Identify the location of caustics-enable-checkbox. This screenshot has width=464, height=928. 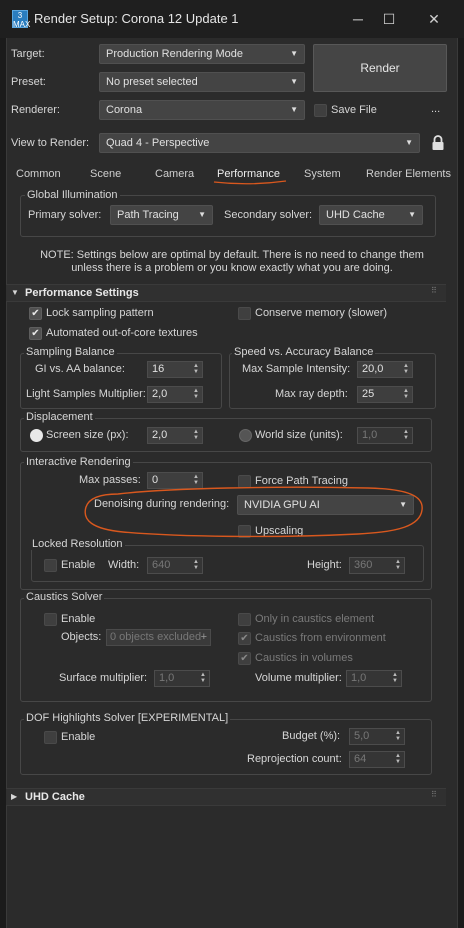
(50, 619).